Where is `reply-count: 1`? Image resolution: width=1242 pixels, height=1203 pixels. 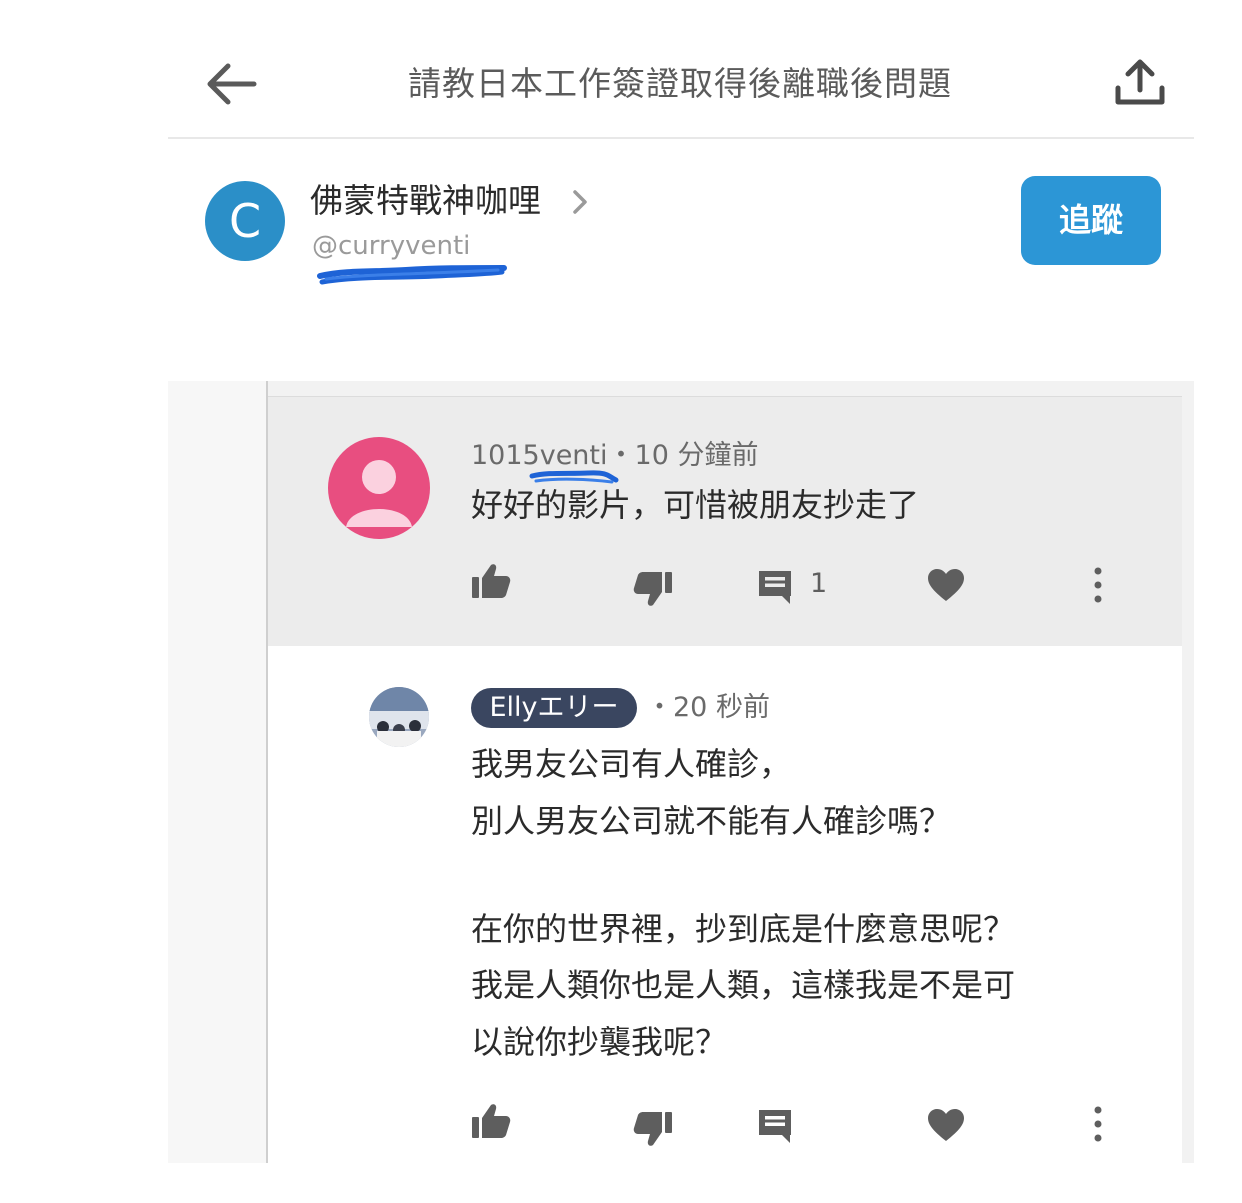 reply-count: 1 is located at coordinates (819, 583).